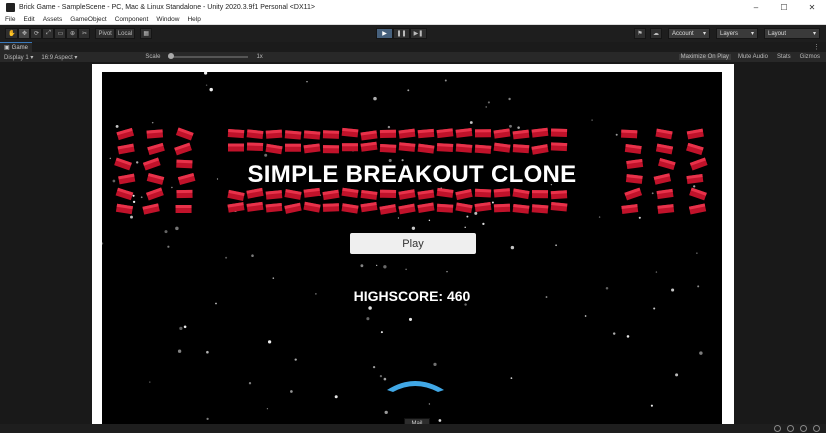 The width and height of the screenshot is (826, 433). What do you see at coordinates (59, 57) in the screenshot?
I see `aspect-dropdown: 16:9 Aspect ▾` at bounding box center [59, 57].